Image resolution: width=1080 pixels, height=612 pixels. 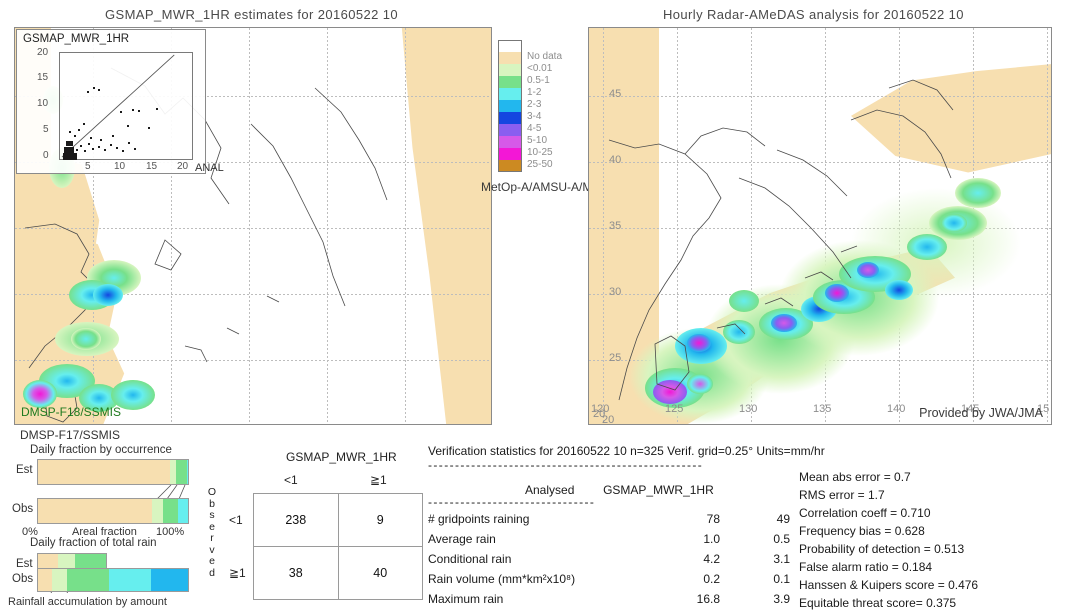 I want to click on score-row: Correlation coeff = 0.710, so click(x=865, y=513).